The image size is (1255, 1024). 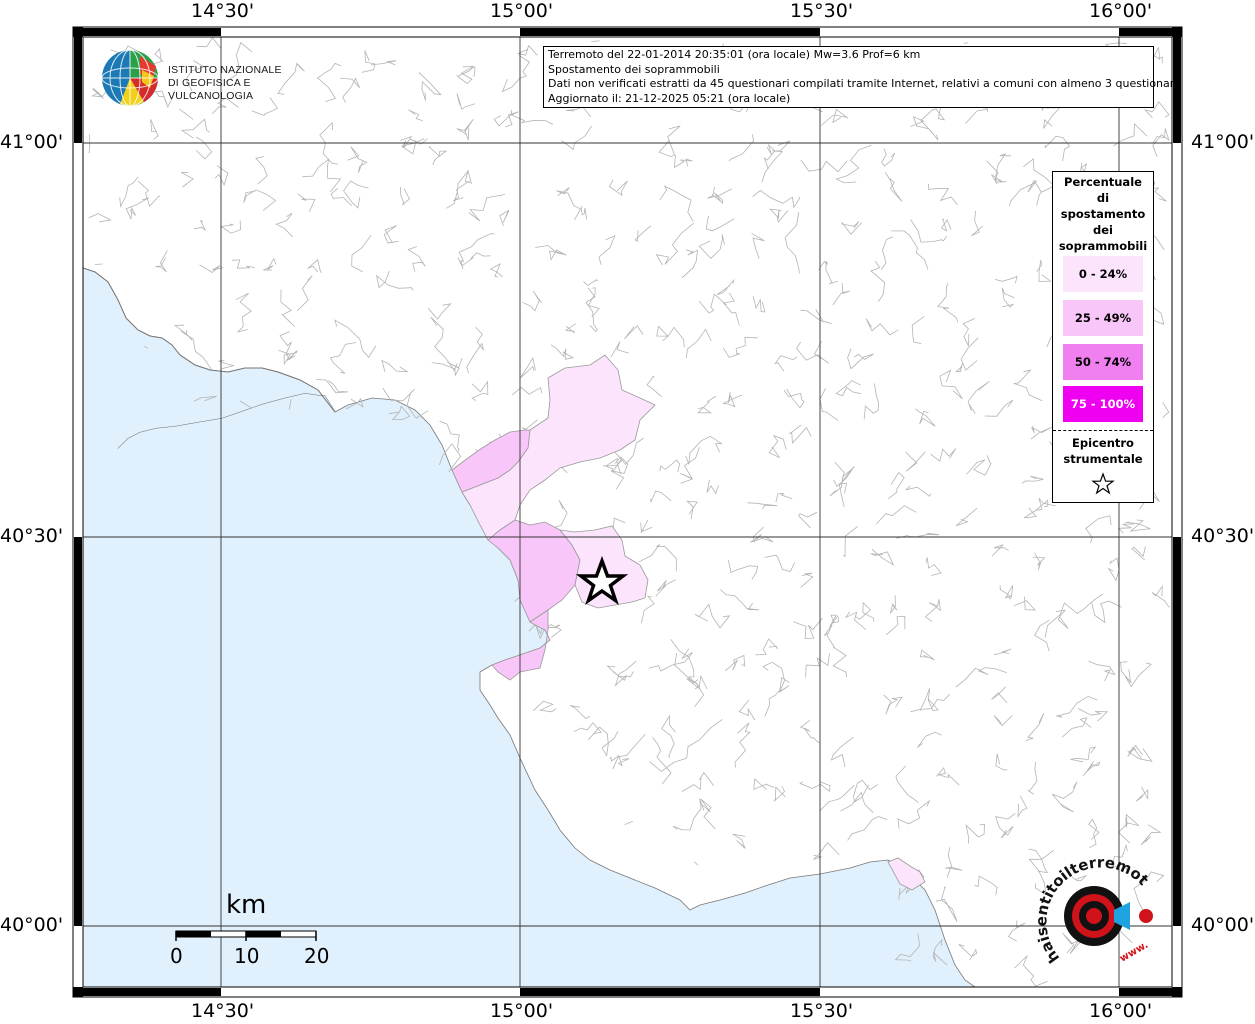 I want to click on legend-separator, so click(x=1103, y=430).